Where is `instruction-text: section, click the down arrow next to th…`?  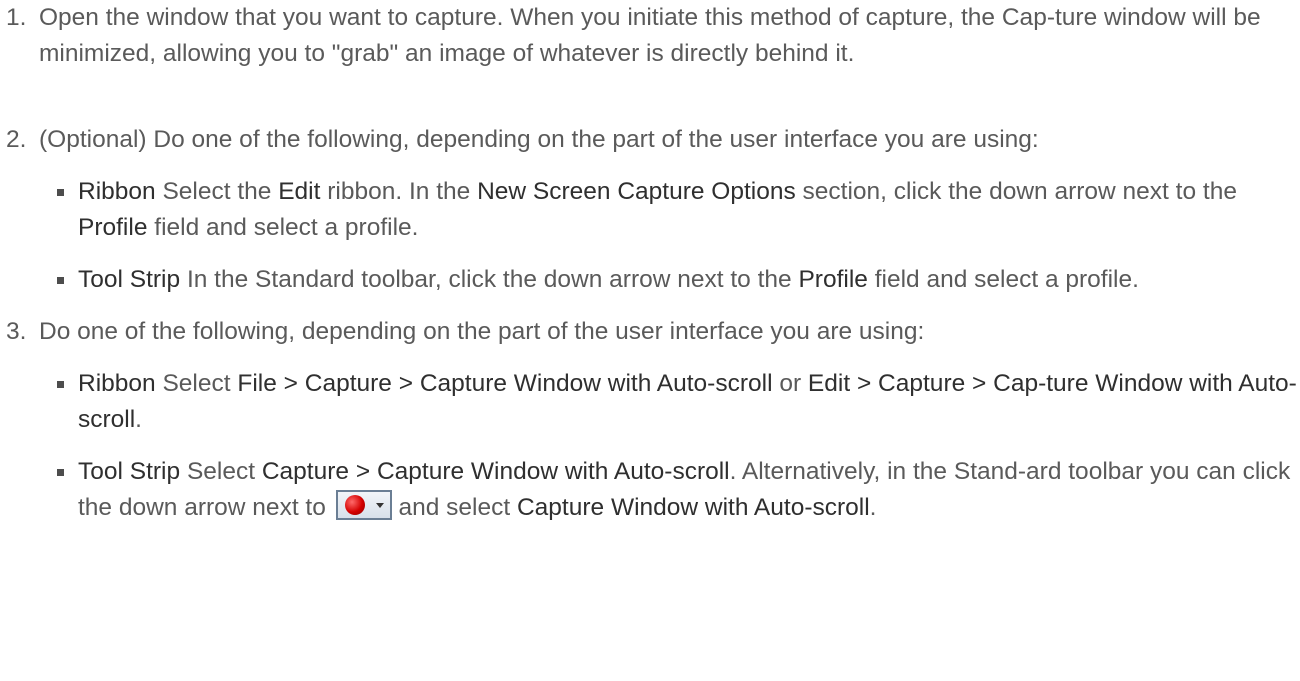 instruction-text: section, click the down arrow next to th… is located at coordinates (1016, 191).